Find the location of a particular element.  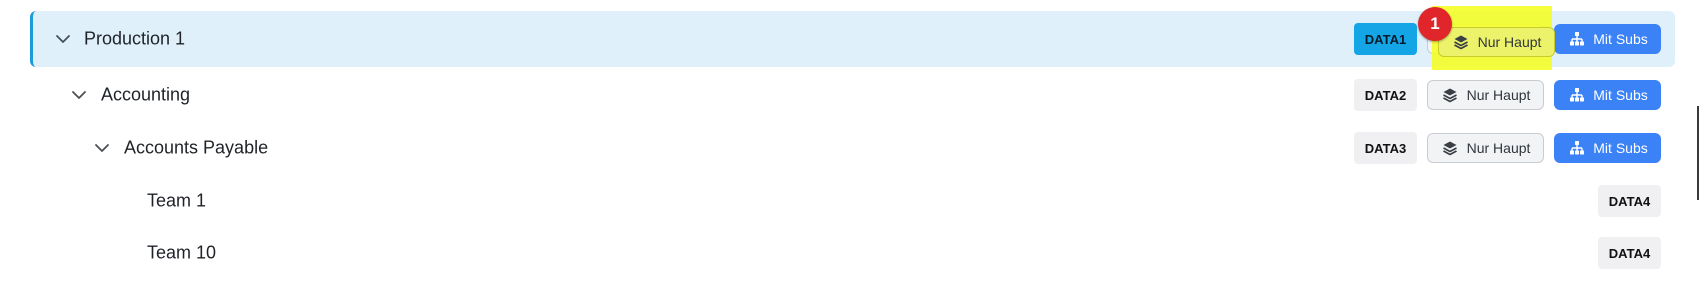

data-badge: DATA1 is located at coordinates (1385, 39).